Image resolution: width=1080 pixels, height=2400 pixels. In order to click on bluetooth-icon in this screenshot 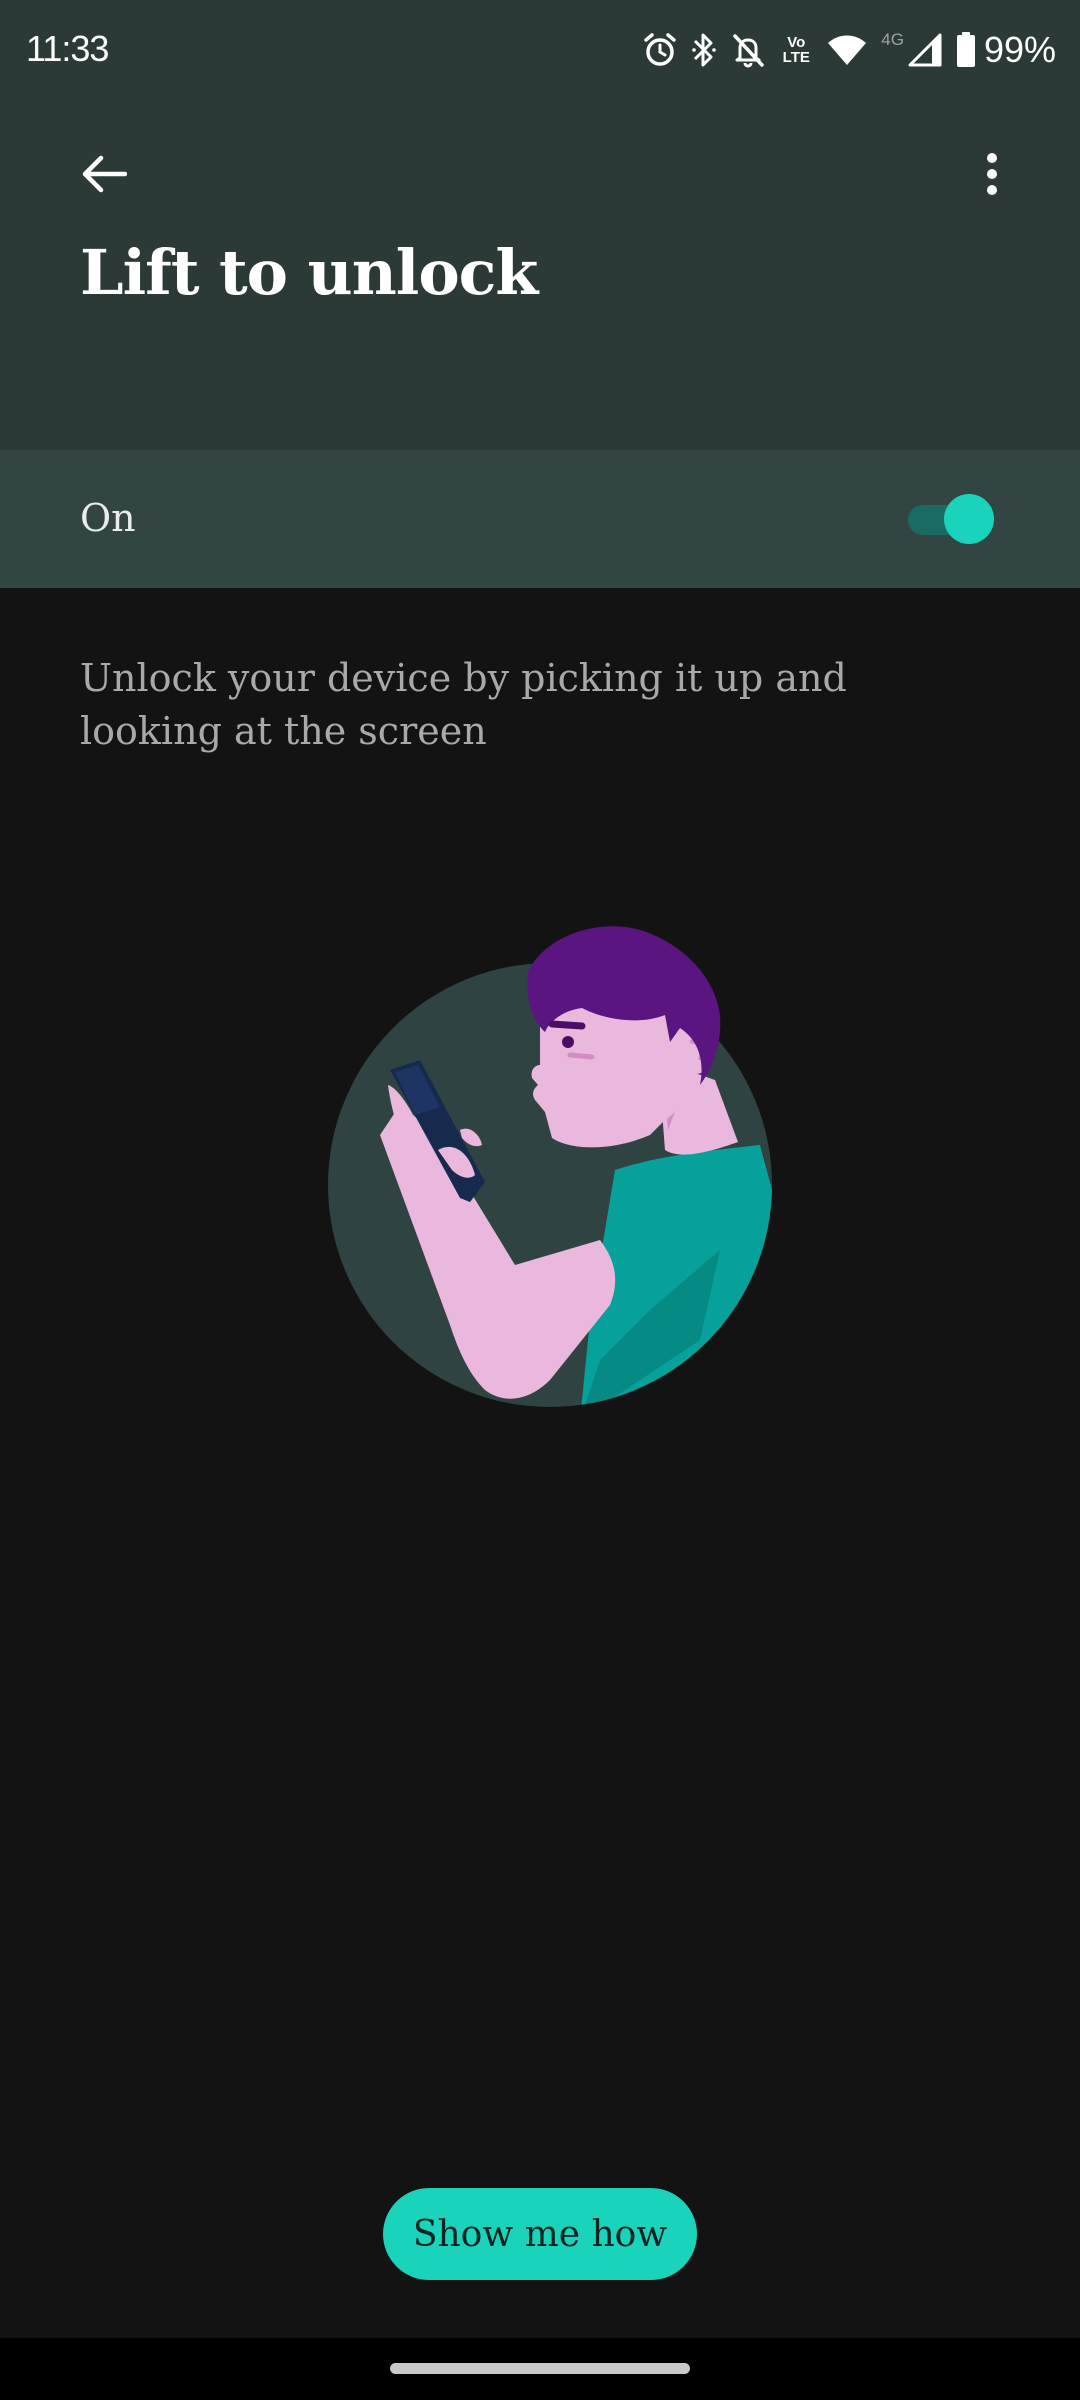, I will do `click(704, 50)`.